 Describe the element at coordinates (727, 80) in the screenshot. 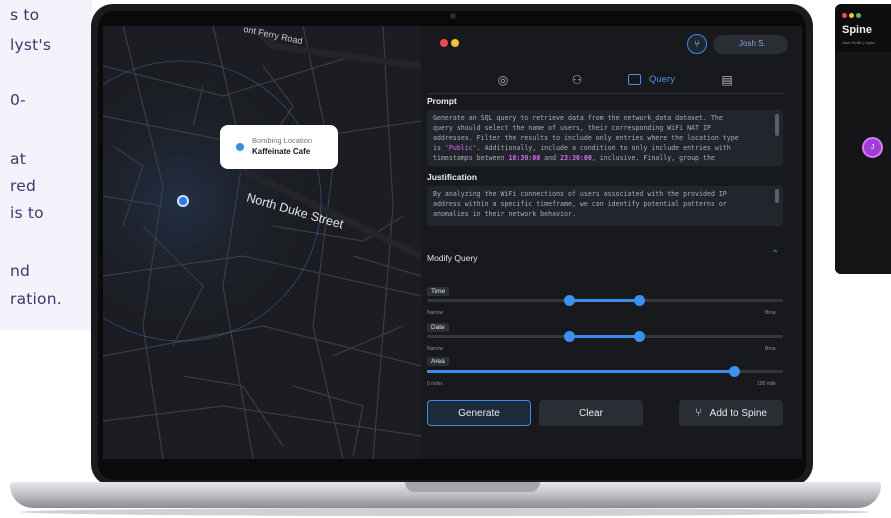

I see `document-icon: ▤` at that location.